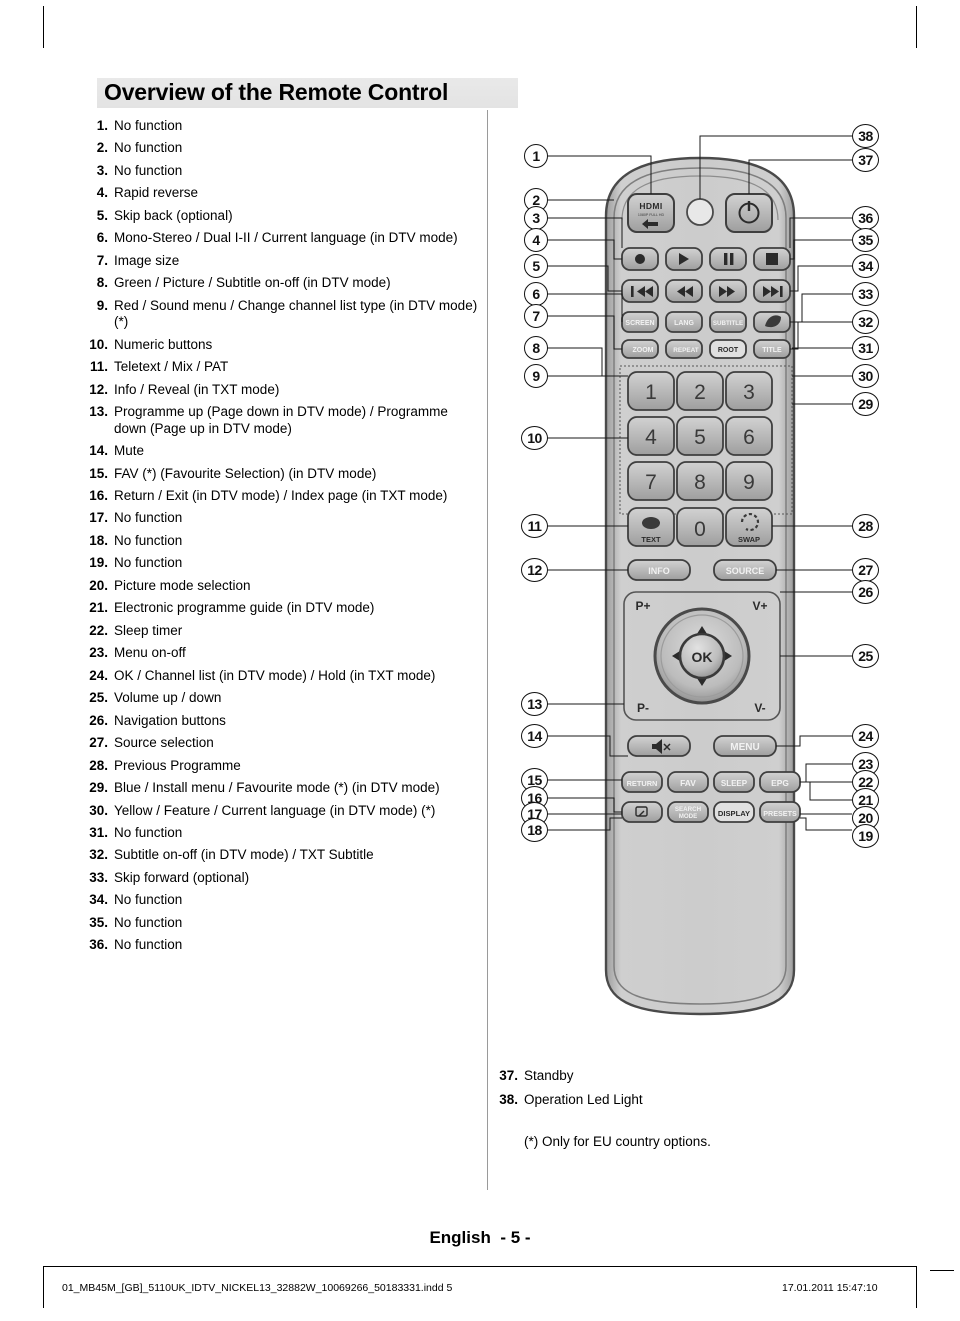  Describe the element at coordinates (688, 783) in the screenshot. I see `svg-text: FAV` at that location.